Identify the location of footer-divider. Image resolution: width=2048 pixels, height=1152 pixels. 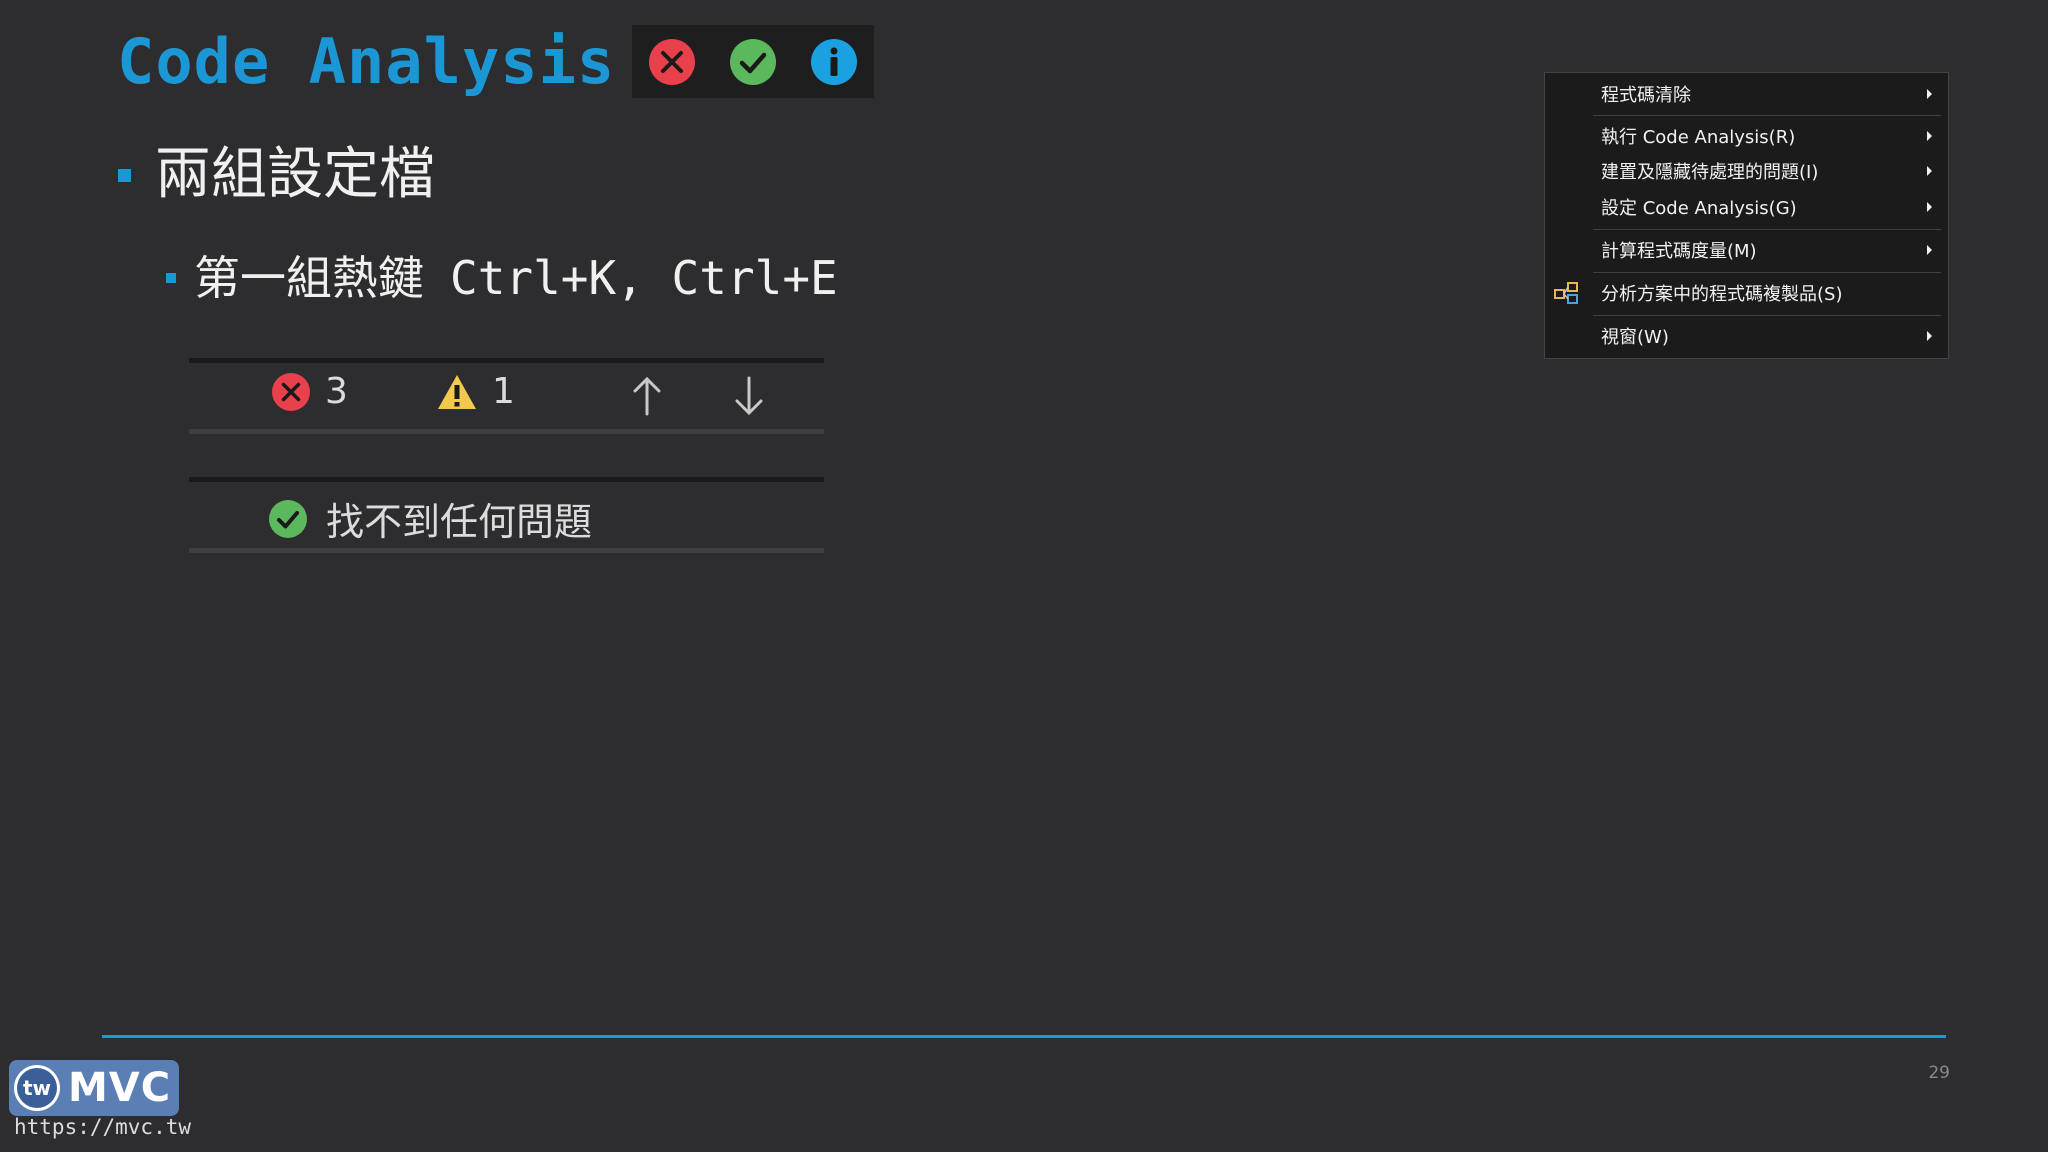
(1024, 1036).